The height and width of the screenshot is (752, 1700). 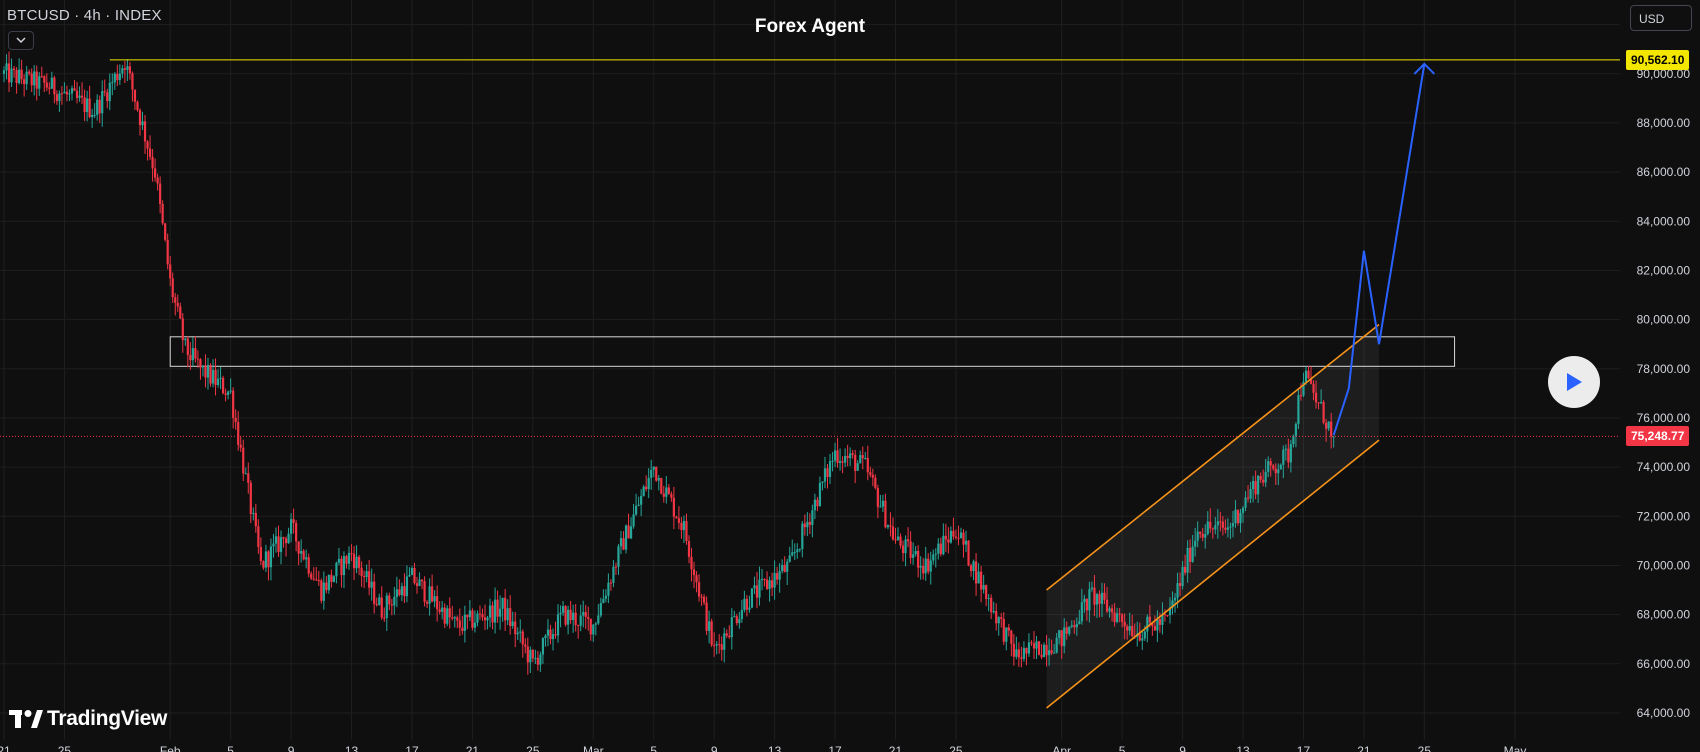 What do you see at coordinates (88, 719) in the screenshot?
I see `tradingview-logo: TradingView` at bounding box center [88, 719].